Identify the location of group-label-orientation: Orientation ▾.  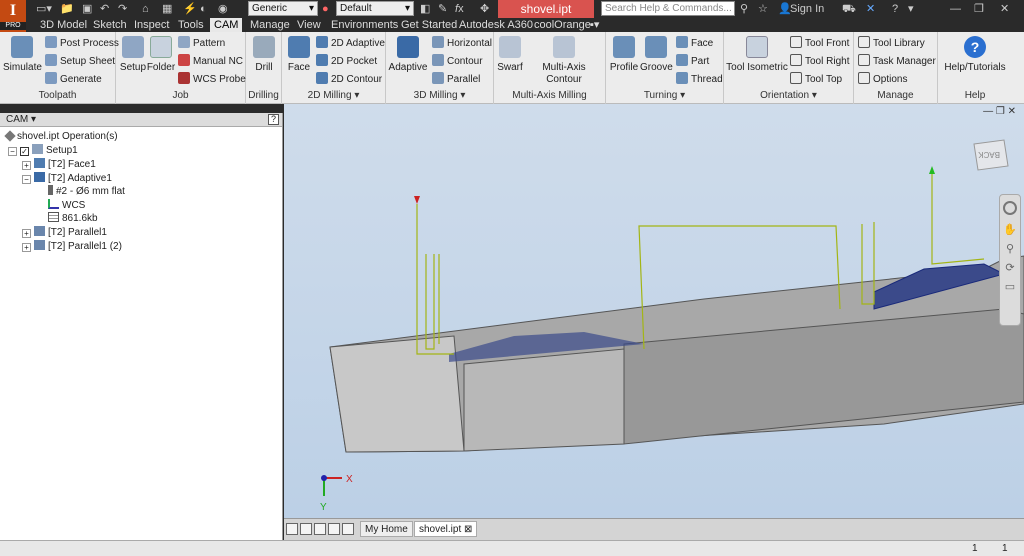
(788, 96).